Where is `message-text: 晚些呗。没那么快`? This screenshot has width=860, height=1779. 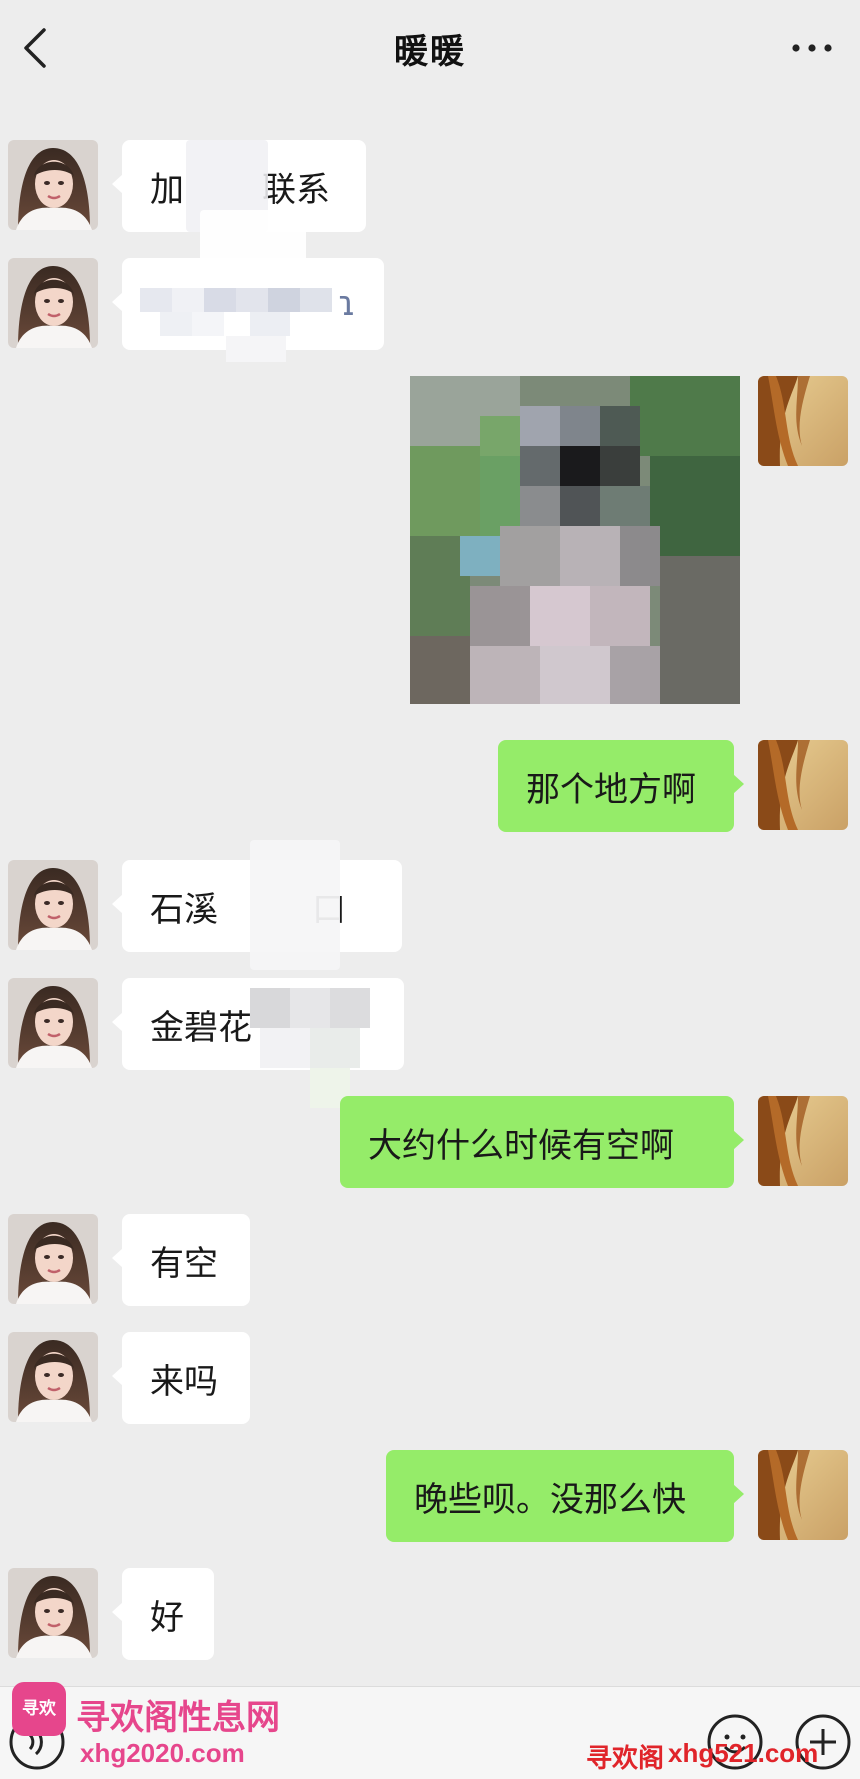
message-text: 晚些呗。没那么快 is located at coordinates (550, 1499).